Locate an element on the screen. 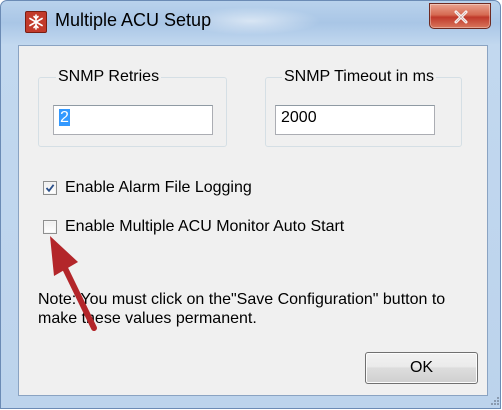 This screenshot has height=410, width=502. snmp-retries-group: SNMP Retries 2 is located at coordinates (132, 107).